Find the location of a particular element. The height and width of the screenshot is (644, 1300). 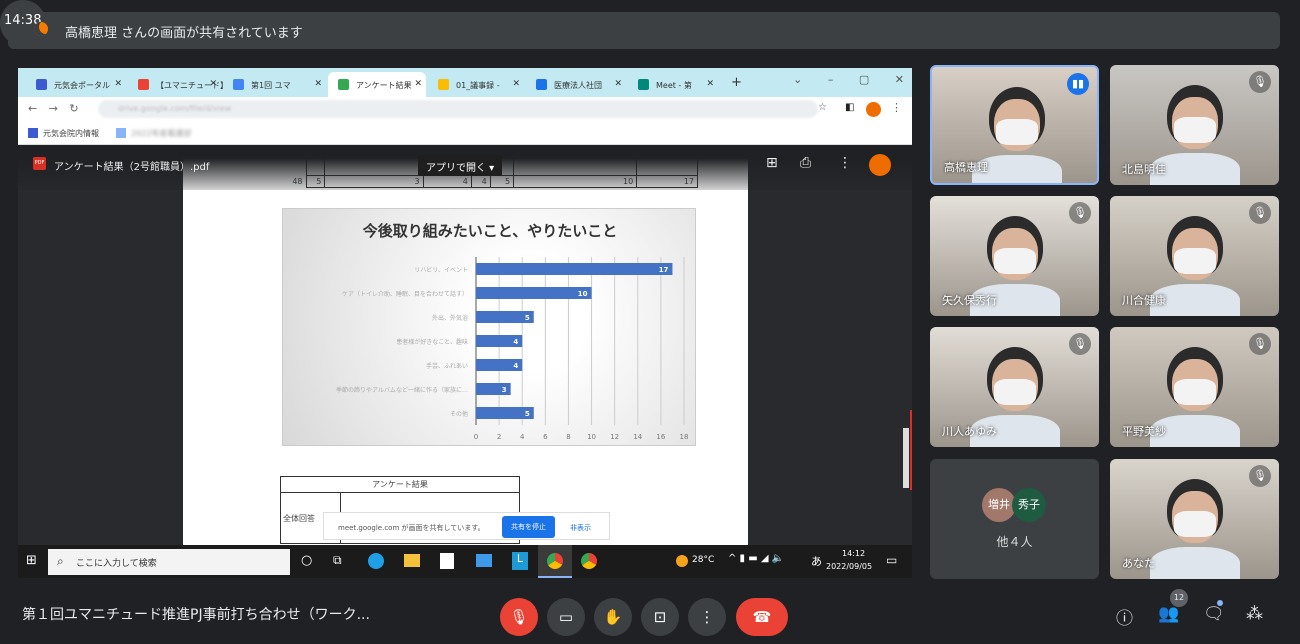

avatar: 秀子 is located at coordinates (1029, 505).